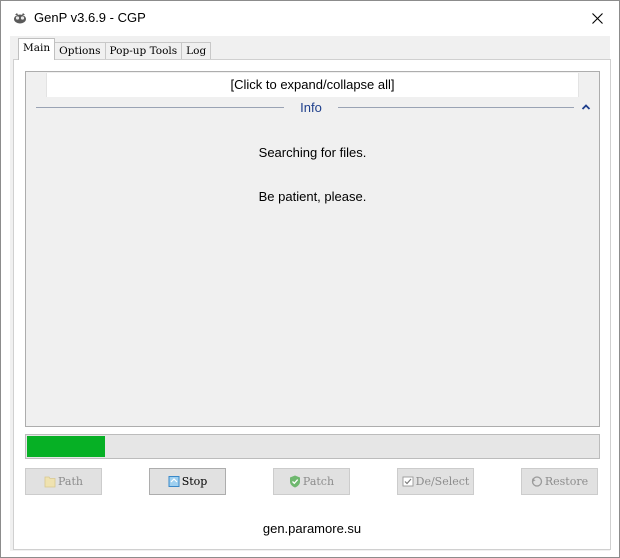 This screenshot has height=558, width=620. Describe the element at coordinates (312, 152) in the screenshot. I see `status-message: Searching for files.` at that location.